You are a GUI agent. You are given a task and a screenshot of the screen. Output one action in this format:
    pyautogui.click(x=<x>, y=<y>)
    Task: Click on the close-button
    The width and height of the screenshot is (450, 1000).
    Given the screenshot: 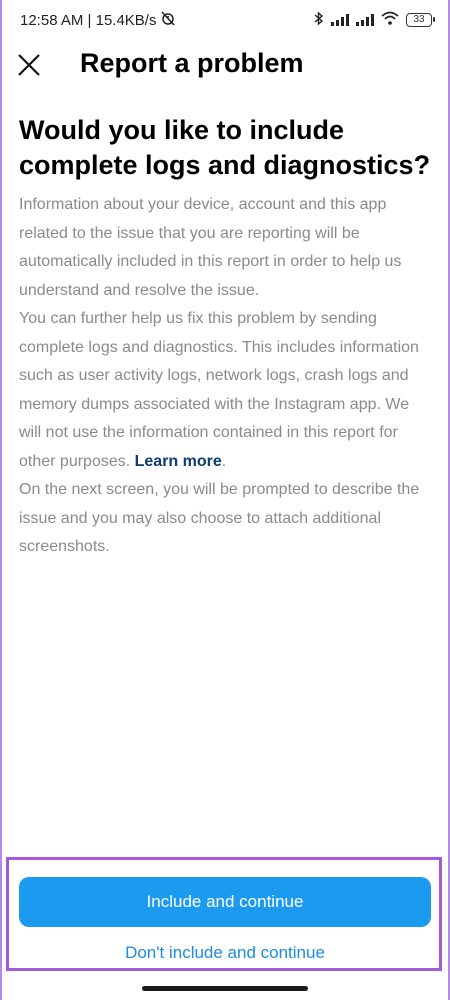 What is the action you would take?
    pyautogui.click(x=29, y=67)
    